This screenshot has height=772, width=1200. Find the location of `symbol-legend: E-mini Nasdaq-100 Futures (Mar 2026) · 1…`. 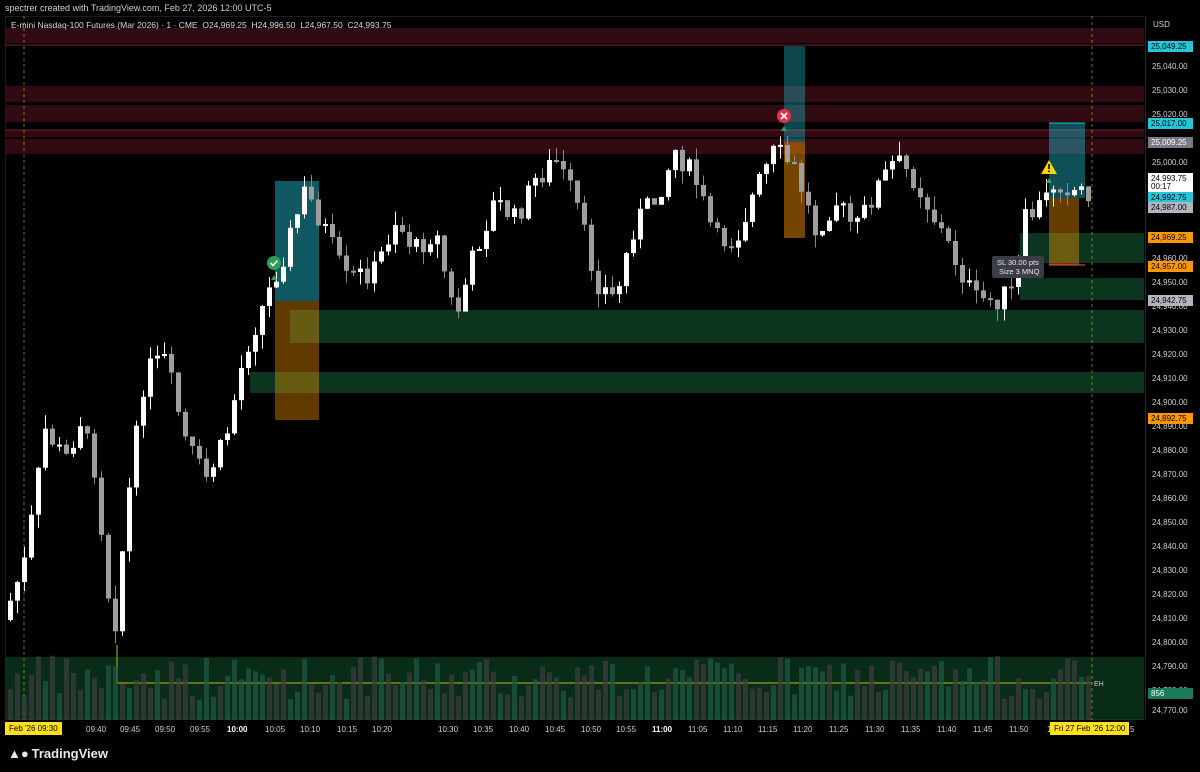

symbol-legend: E-mini Nasdaq-100 Futures (Mar 2026) · 1… is located at coordinates (201, 25).